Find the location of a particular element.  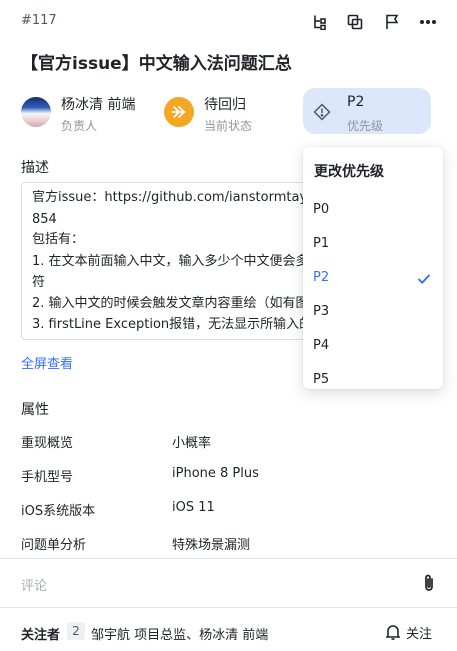

priority-option-p0: P0 is located at coordinates (373, 211).